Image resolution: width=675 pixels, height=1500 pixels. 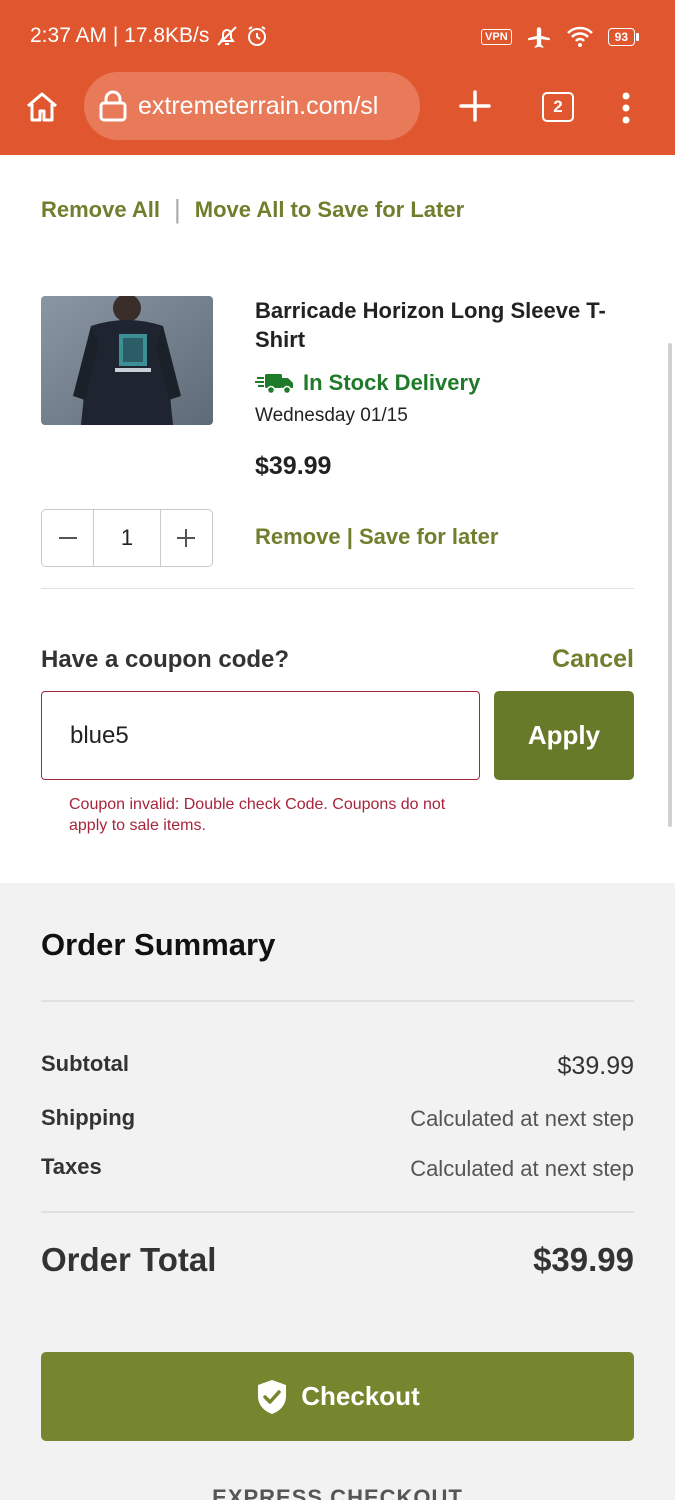 What do you see at coordinates (593, 659) in the screenshot?
I see `coupon-cancel-link: Cancel` at bounding box center [593, 659].